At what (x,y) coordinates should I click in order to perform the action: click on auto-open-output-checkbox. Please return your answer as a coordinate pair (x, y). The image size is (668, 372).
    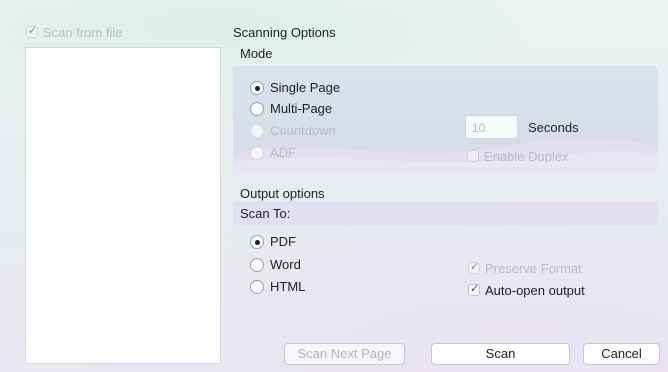
    Looking at the image, I should click on (474, 289).